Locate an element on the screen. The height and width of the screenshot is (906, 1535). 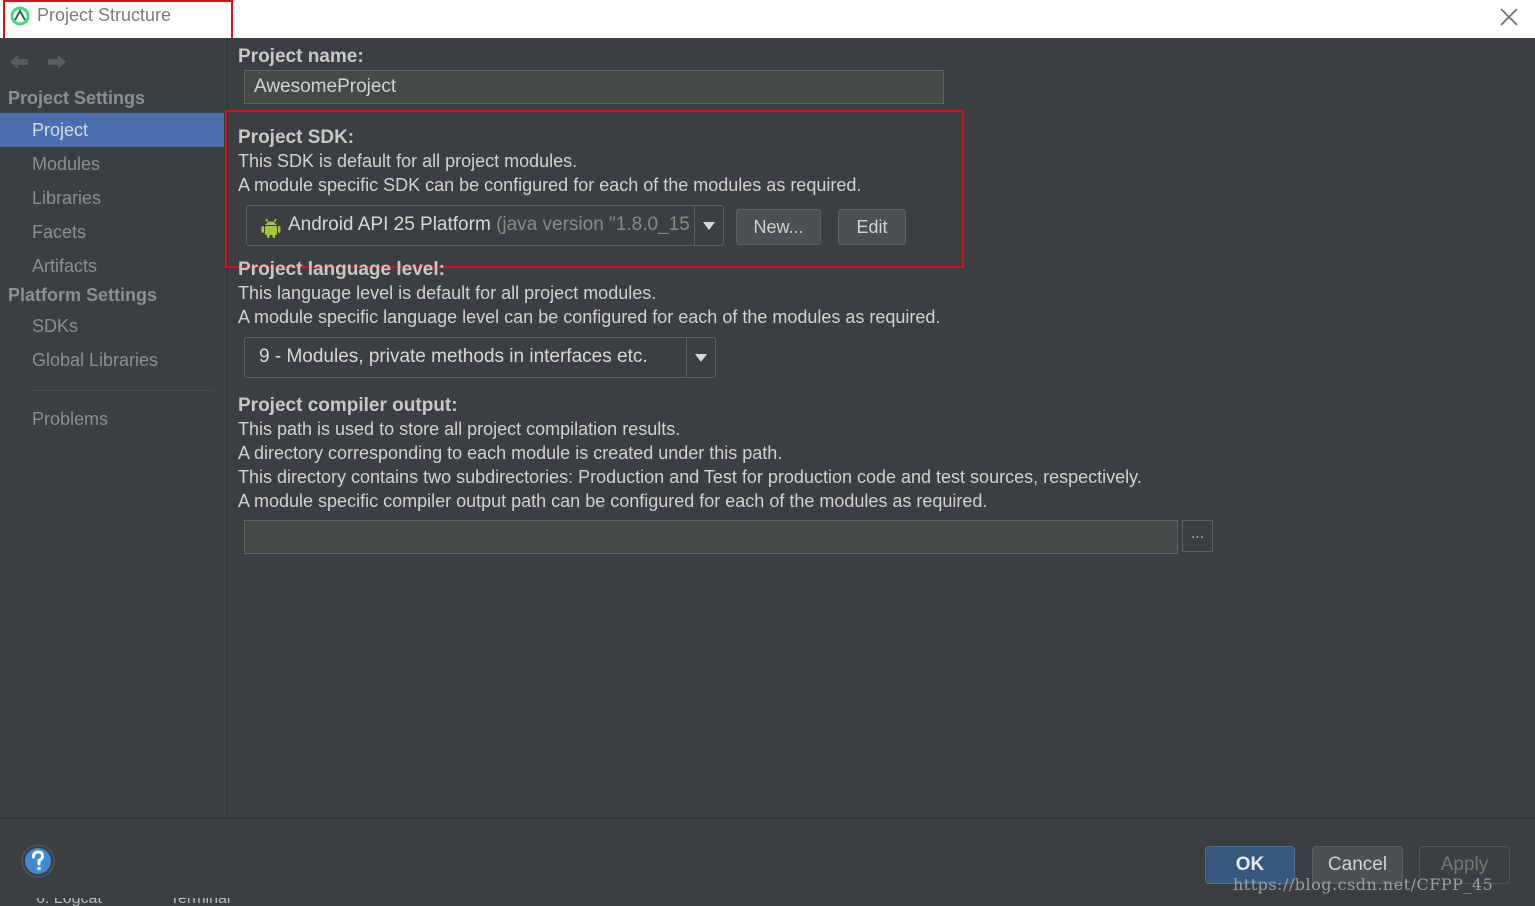
project-name-label: Project name: is located at coordinates (301, 56).